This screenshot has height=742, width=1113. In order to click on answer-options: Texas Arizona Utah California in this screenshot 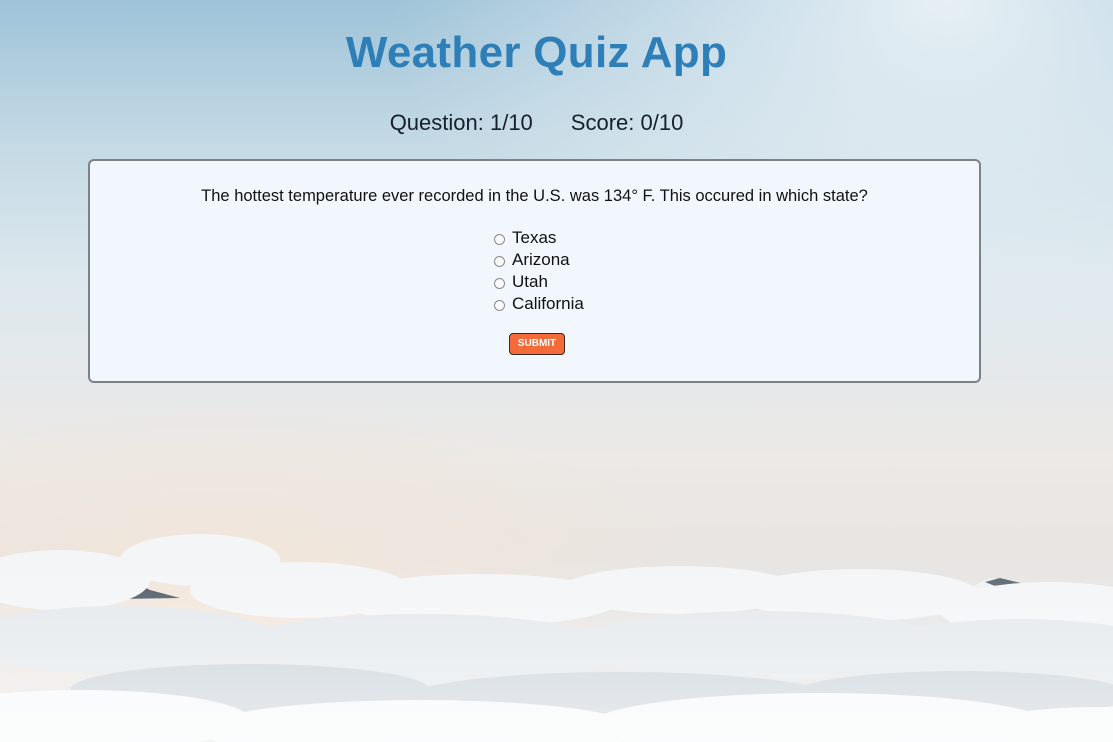, I will do `click(539, 271)`.